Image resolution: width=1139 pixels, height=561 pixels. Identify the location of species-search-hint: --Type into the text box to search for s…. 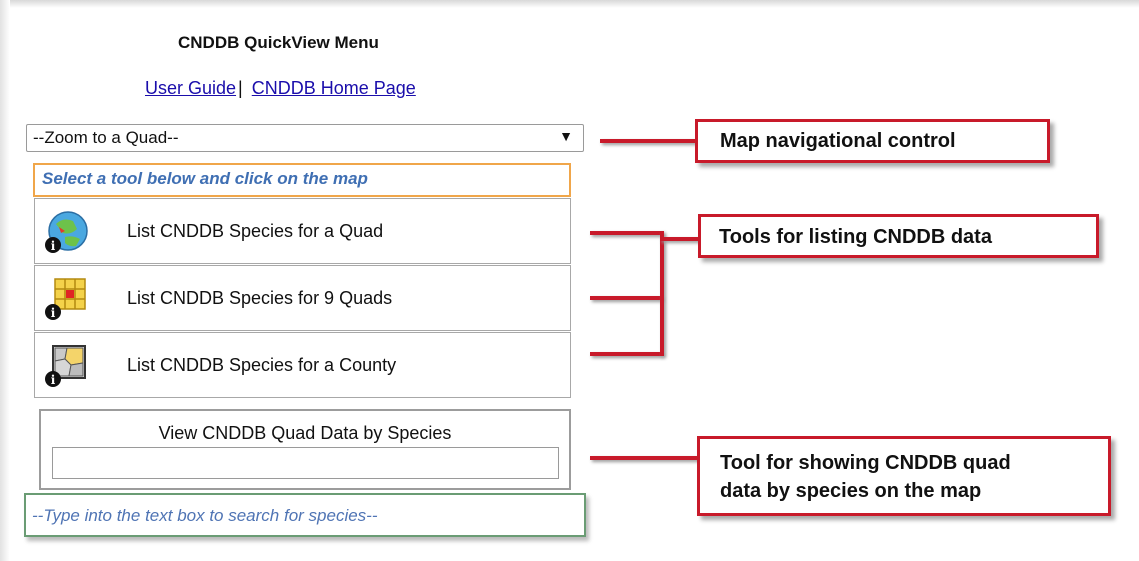
(305, 515).